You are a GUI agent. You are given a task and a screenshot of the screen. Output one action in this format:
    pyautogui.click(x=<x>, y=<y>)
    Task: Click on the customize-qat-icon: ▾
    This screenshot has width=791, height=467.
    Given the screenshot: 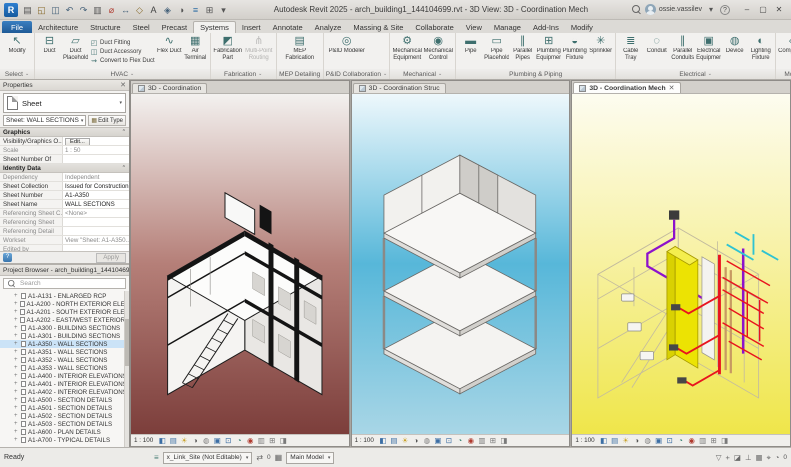 What is the action you would take?
    pyautogui.click(x=223, y=10)
    